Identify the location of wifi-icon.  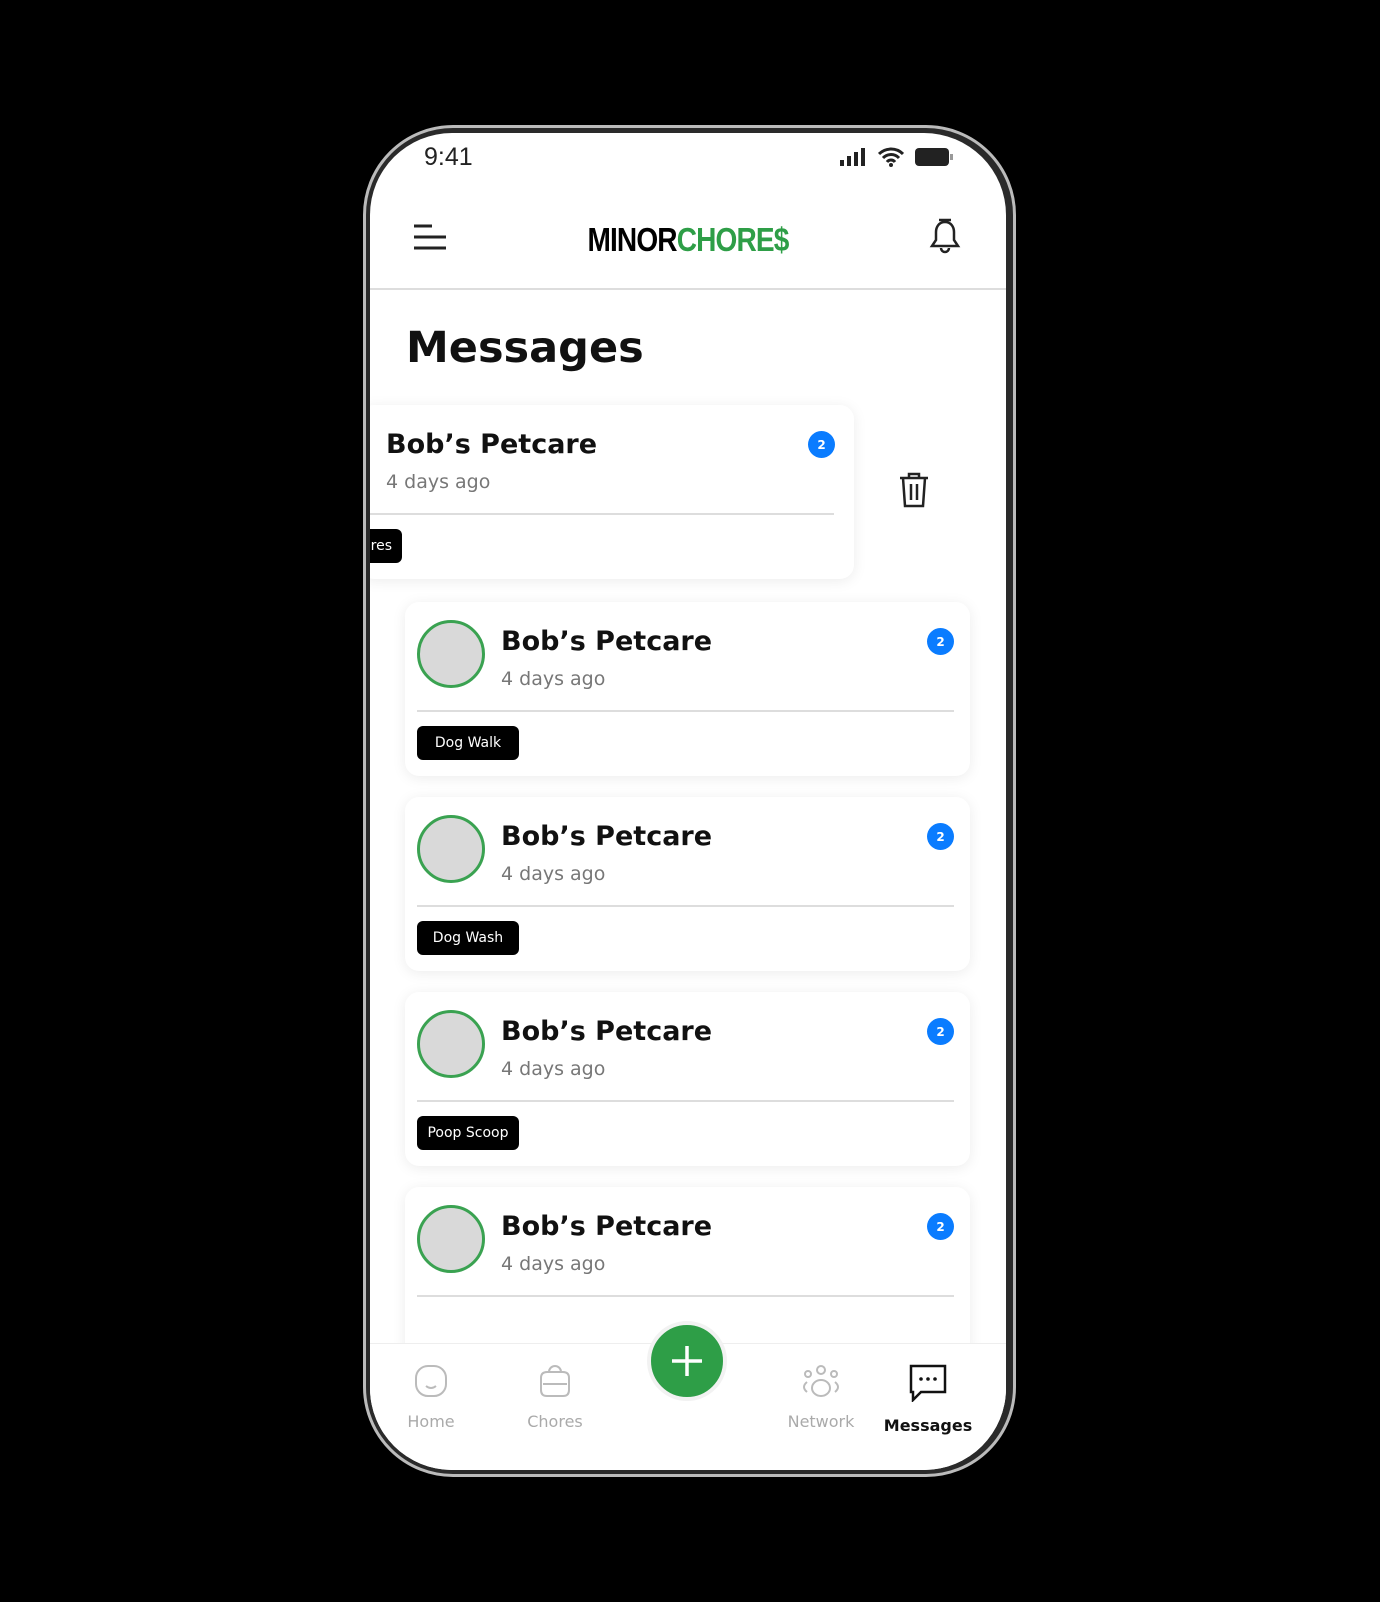
(891, 157).